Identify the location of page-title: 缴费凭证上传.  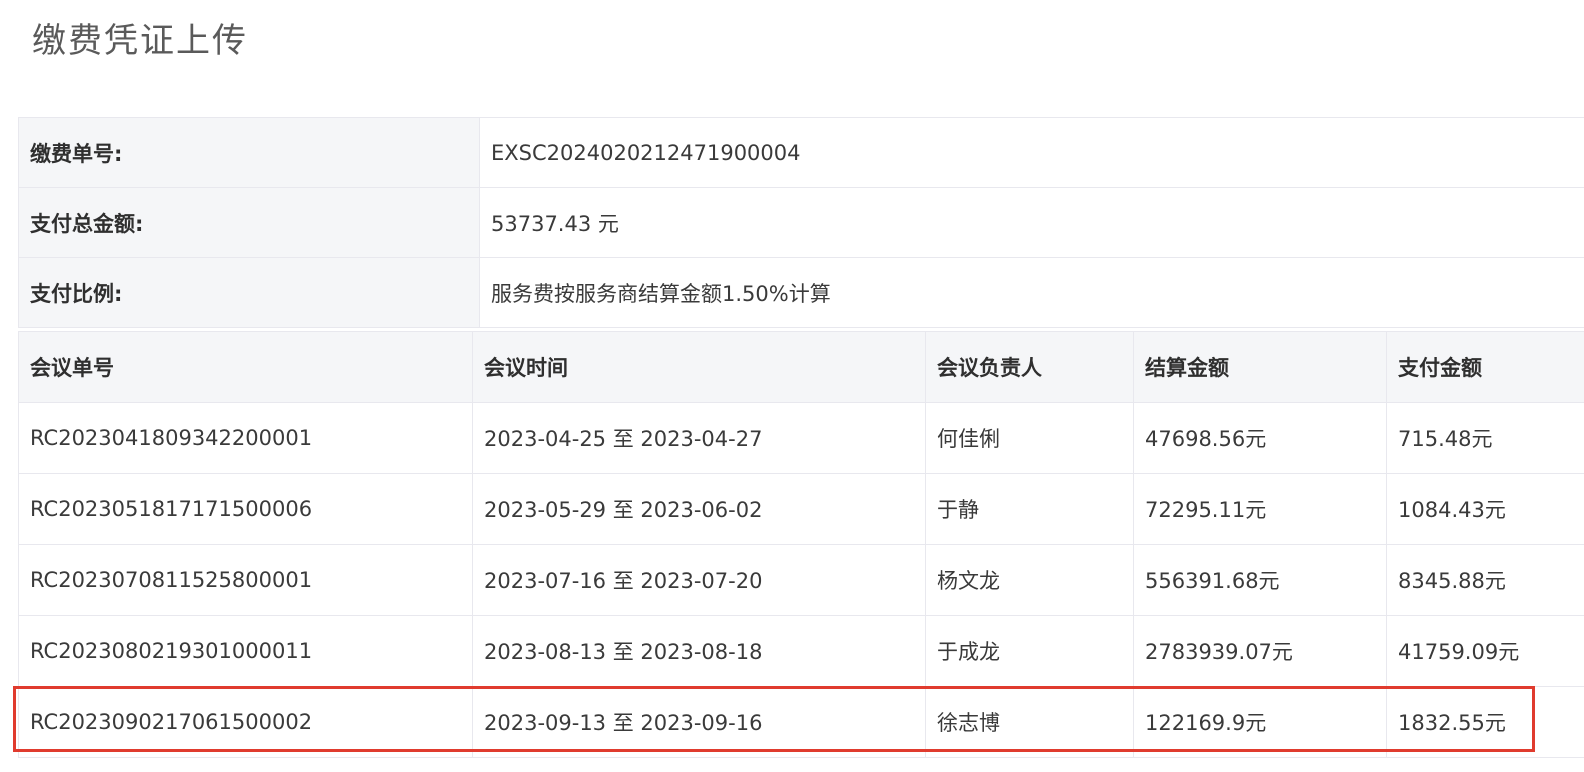
(140, 41).